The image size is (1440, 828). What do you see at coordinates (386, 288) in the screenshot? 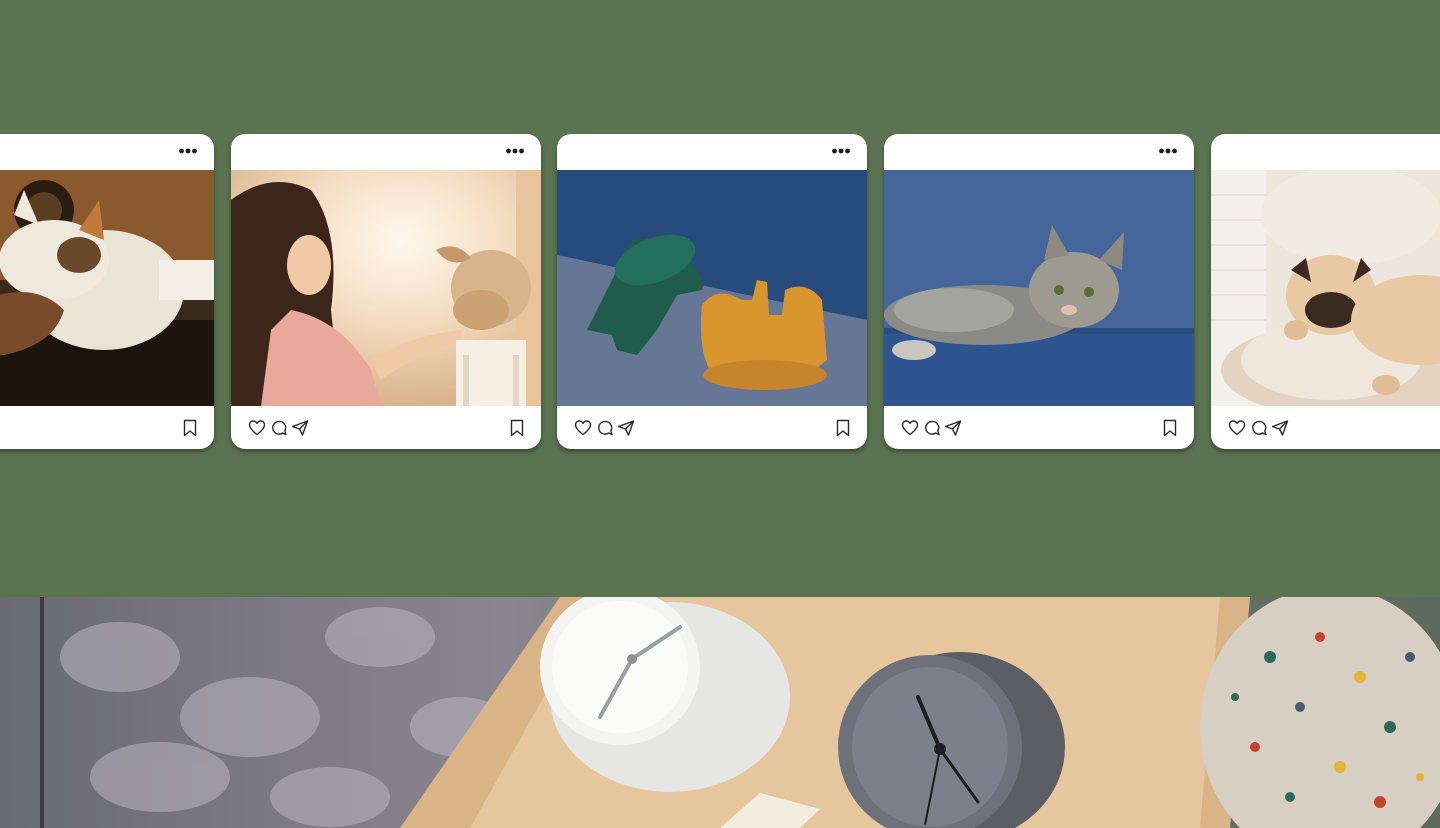
I see `post-photo-girl-with-puppy` at bounding box center [386, 288].